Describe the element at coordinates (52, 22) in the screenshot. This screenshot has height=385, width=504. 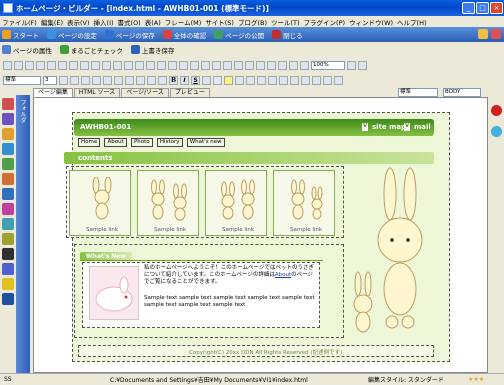
I see `menu-edit: 編集(E)` at that location.